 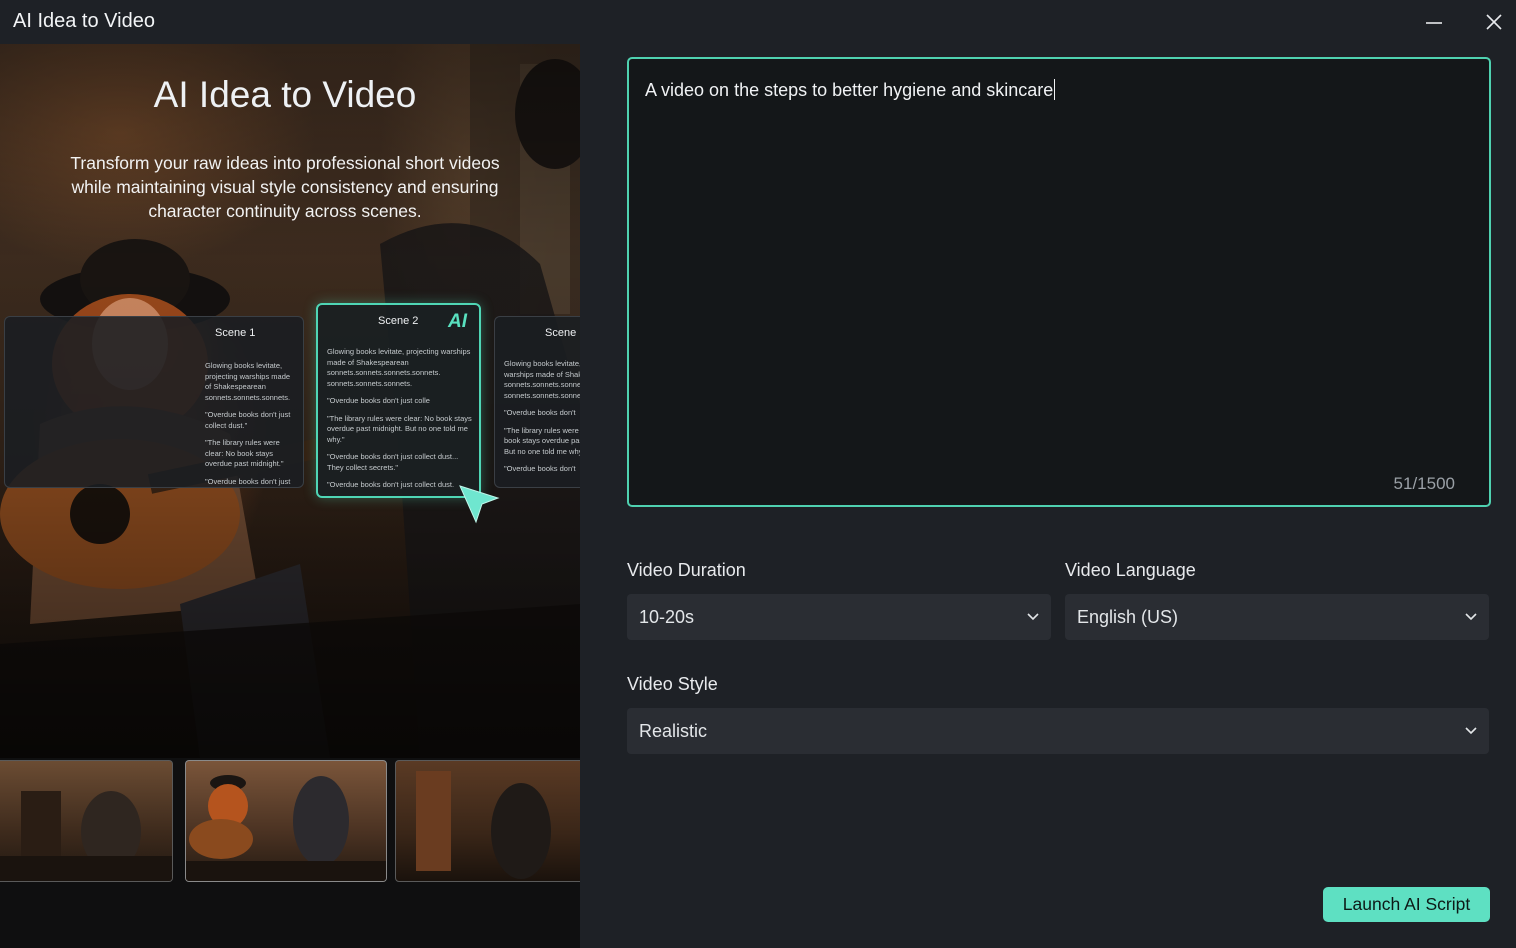 I want to click on minimize-icon, so click(x=1434, y=22).